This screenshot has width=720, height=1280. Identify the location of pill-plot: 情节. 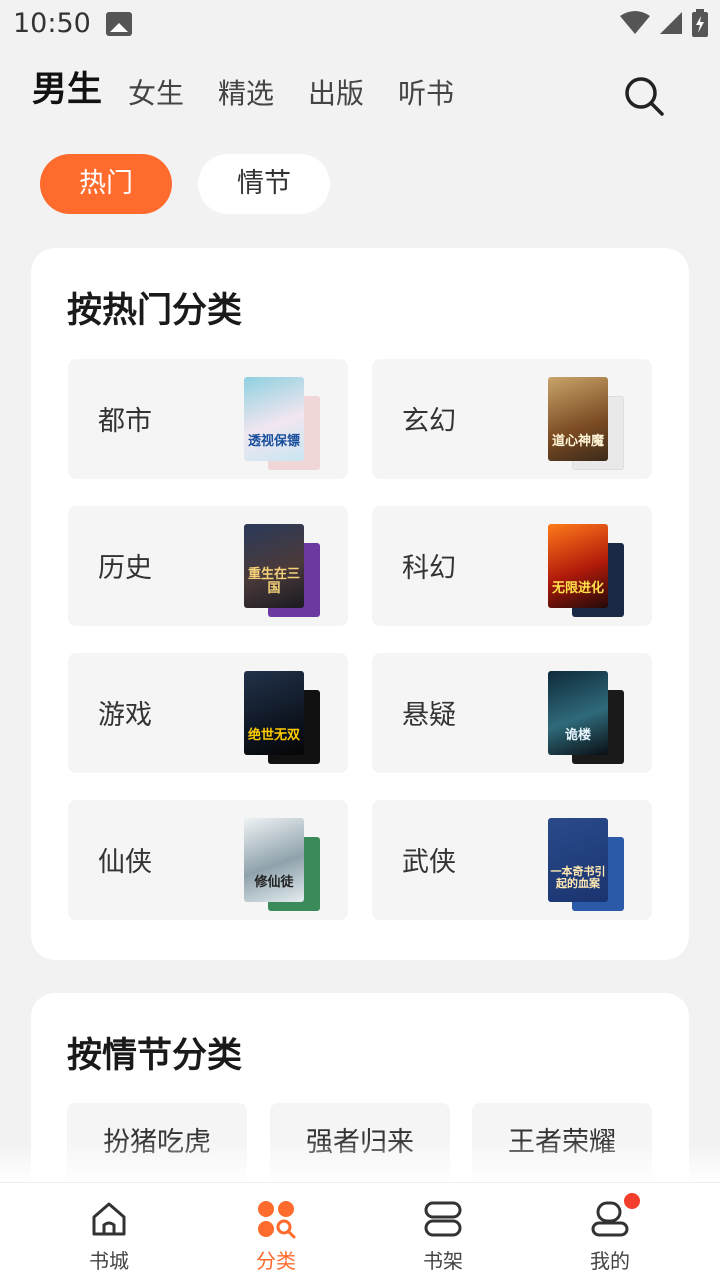
(264, 184).